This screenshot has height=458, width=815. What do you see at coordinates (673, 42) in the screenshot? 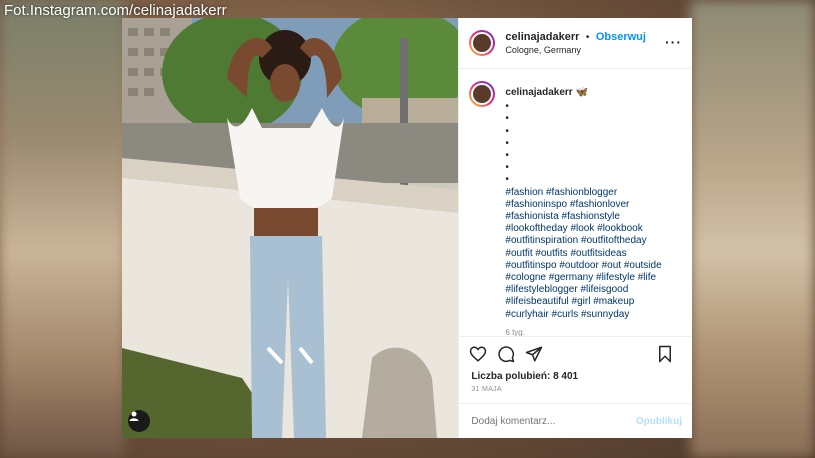
I see `more-horizontal-icon: ···` at bounding box center [673, 42].